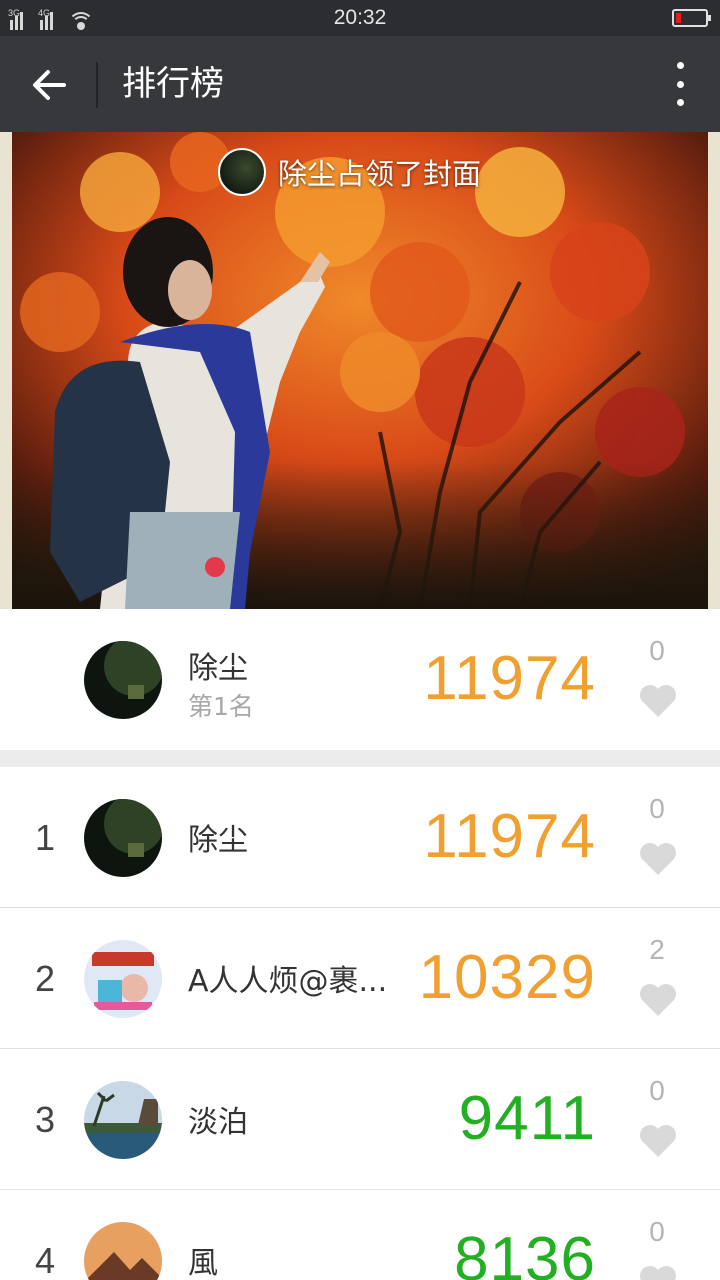 The width and height of the screenshot is (720, 1280). Describe the element at coordinates (218, 1122) in the screenshot. I see `user-name: 淡泊` at that location.